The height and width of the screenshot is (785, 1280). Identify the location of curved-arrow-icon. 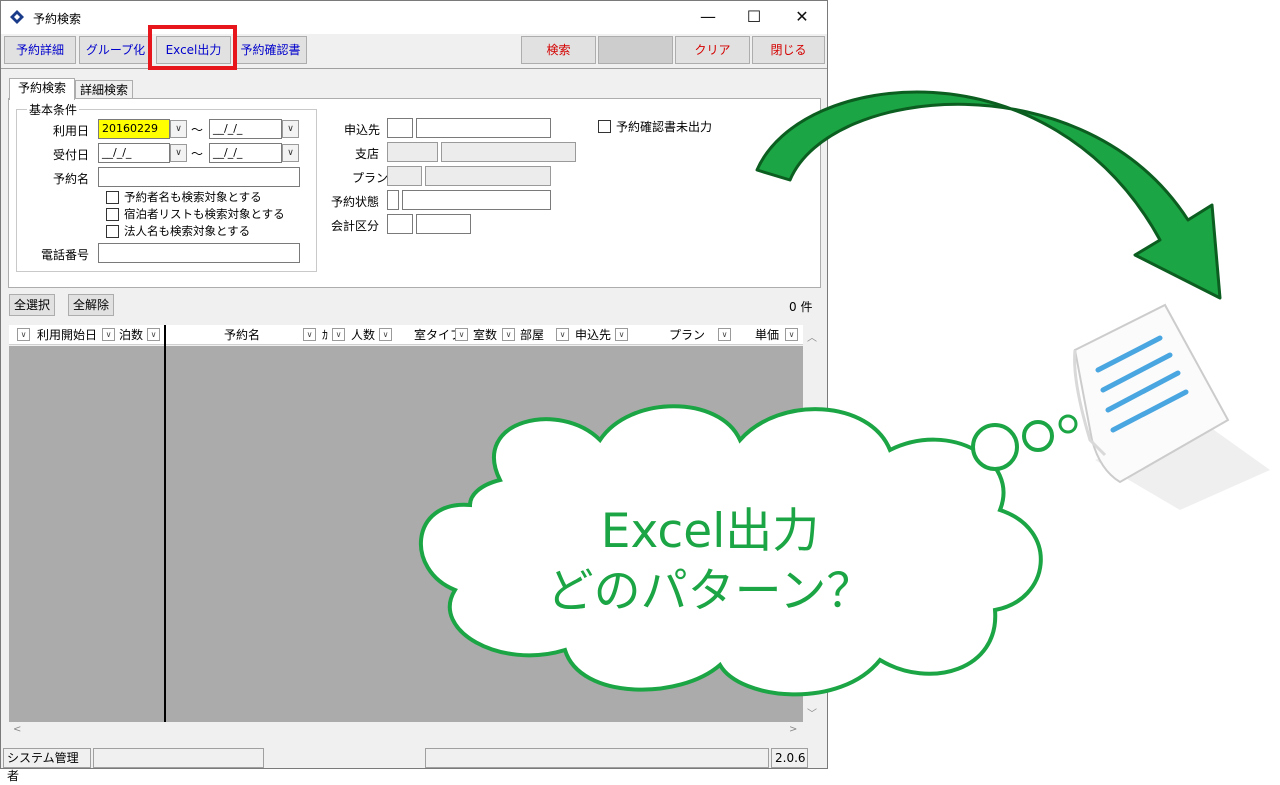
(988, 195).